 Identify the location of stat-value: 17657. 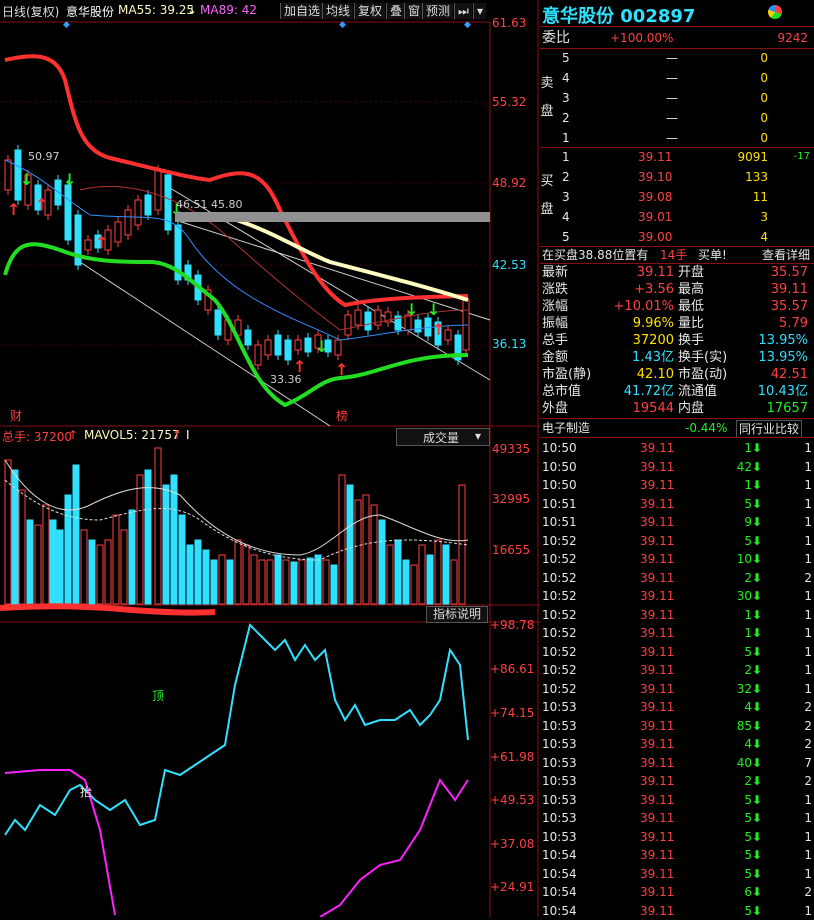
(787, 408).